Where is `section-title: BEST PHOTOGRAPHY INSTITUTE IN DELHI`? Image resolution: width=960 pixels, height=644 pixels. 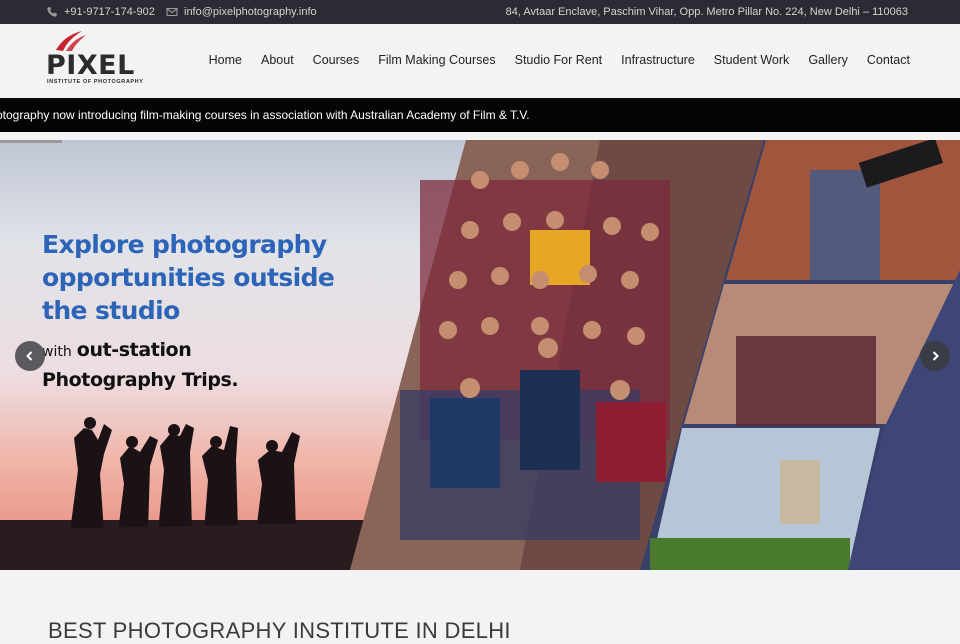
section-title: BEST PHOTOGRAPHY INSTITUTE IN DELHI is located at coordinates (279, 630).